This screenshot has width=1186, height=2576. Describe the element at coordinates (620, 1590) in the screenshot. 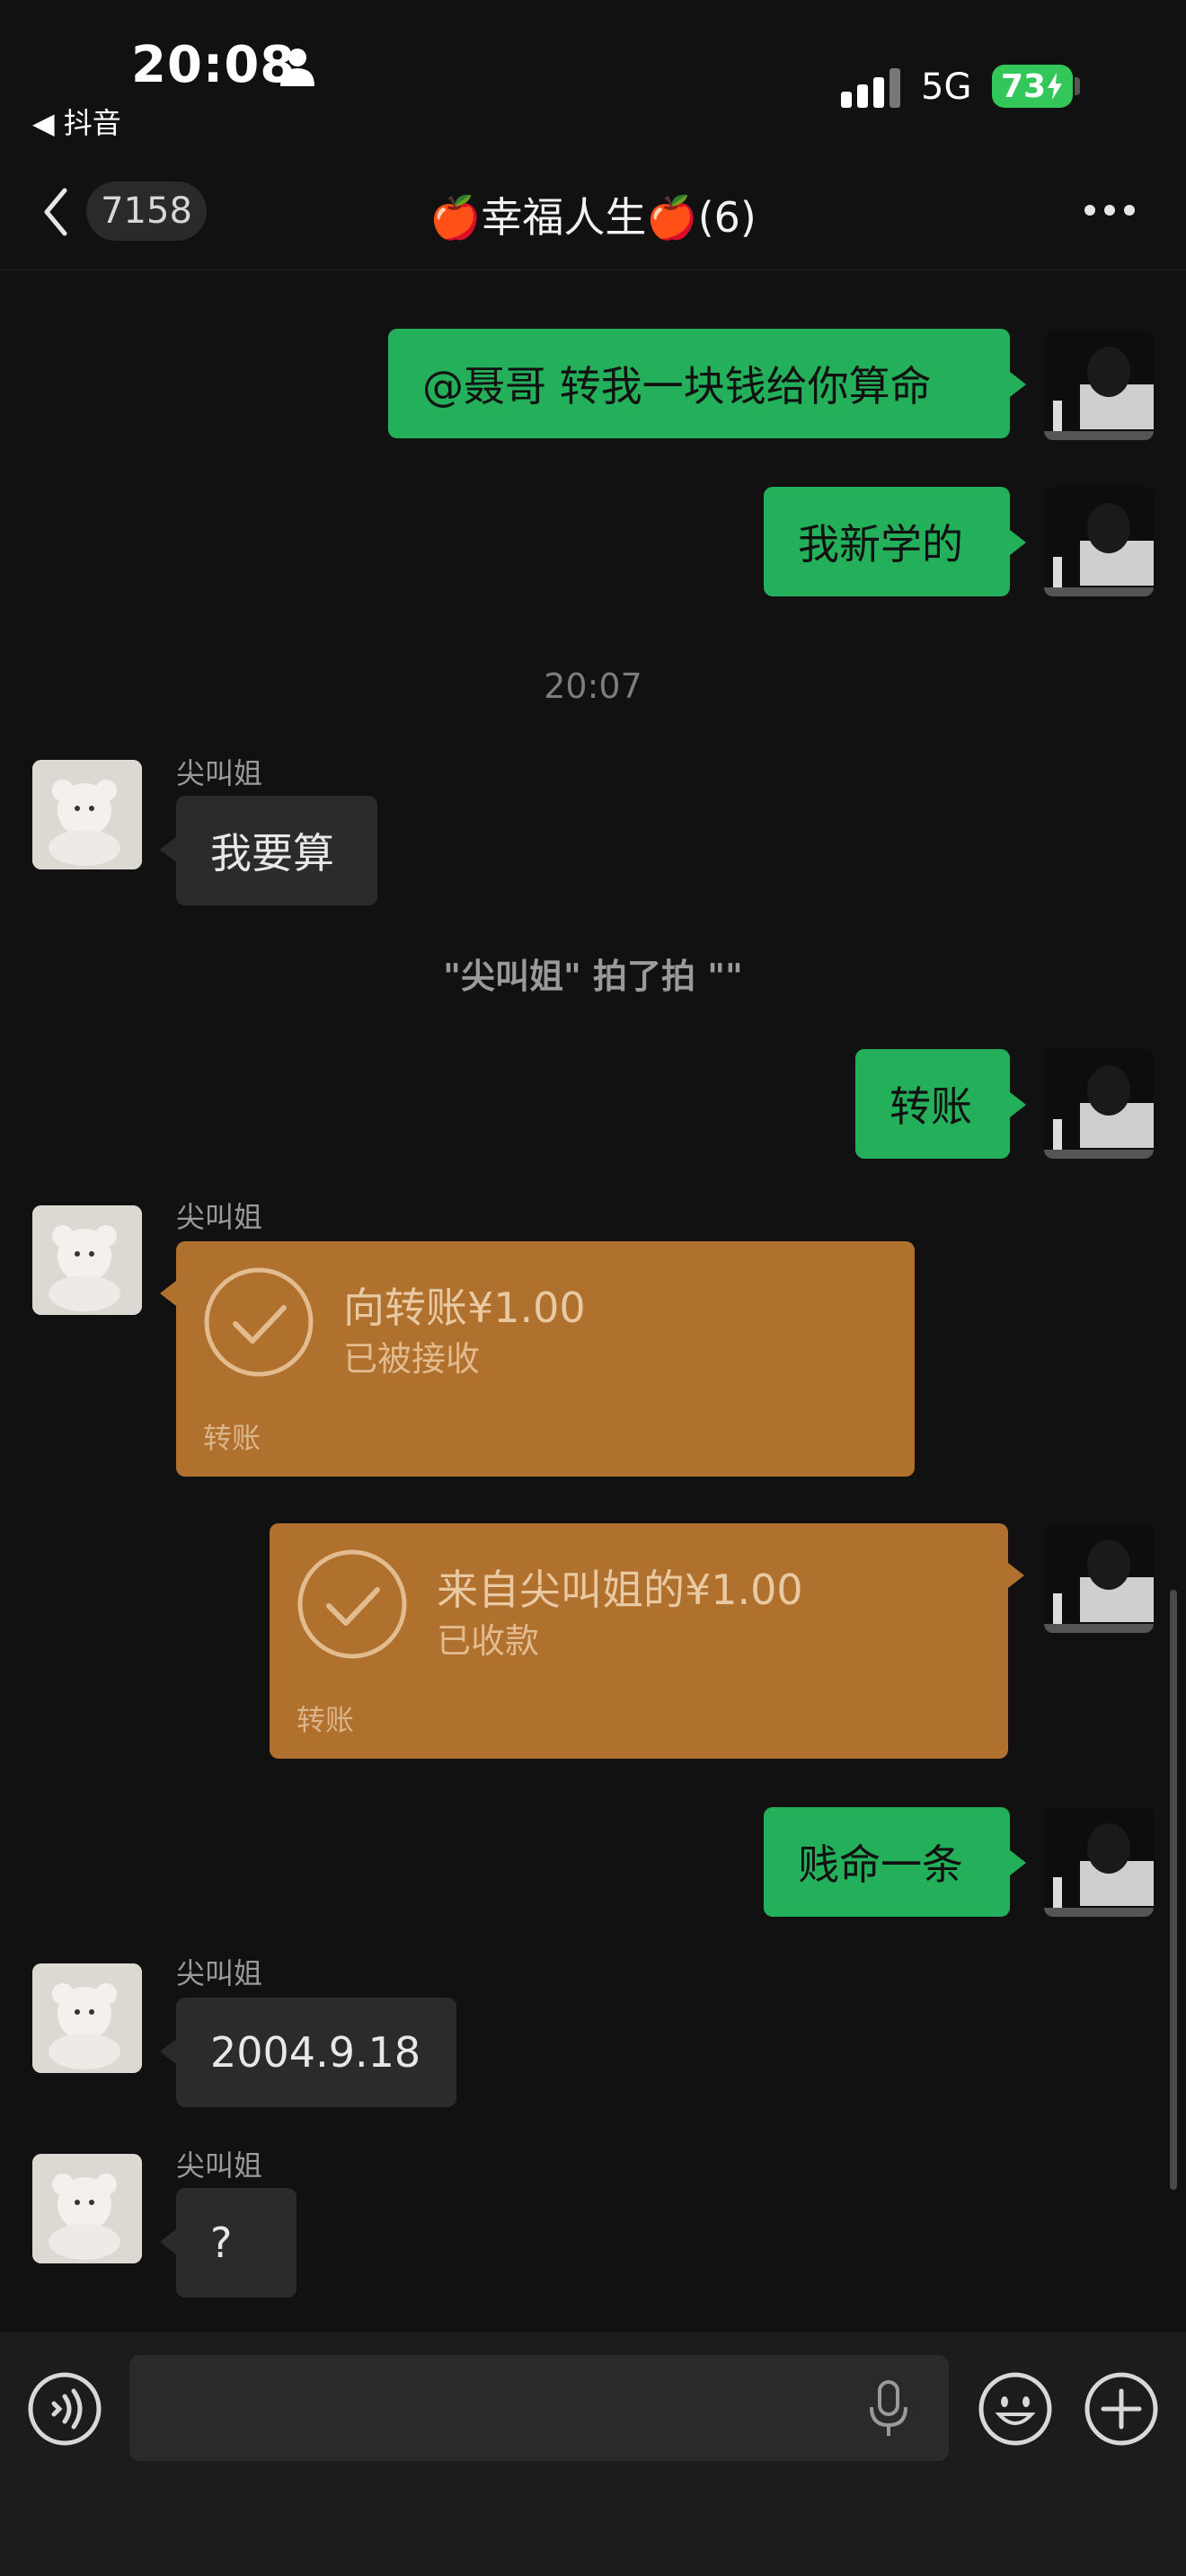

I see `transfer-amount: 来自尖叫姐的¥1.00` at that location.